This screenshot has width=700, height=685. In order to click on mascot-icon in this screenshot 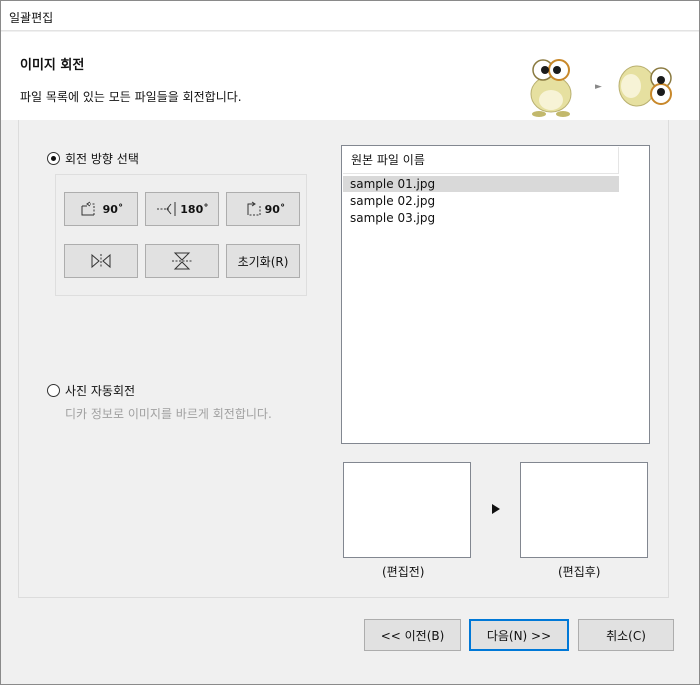, I will do `click(551, 88)`.